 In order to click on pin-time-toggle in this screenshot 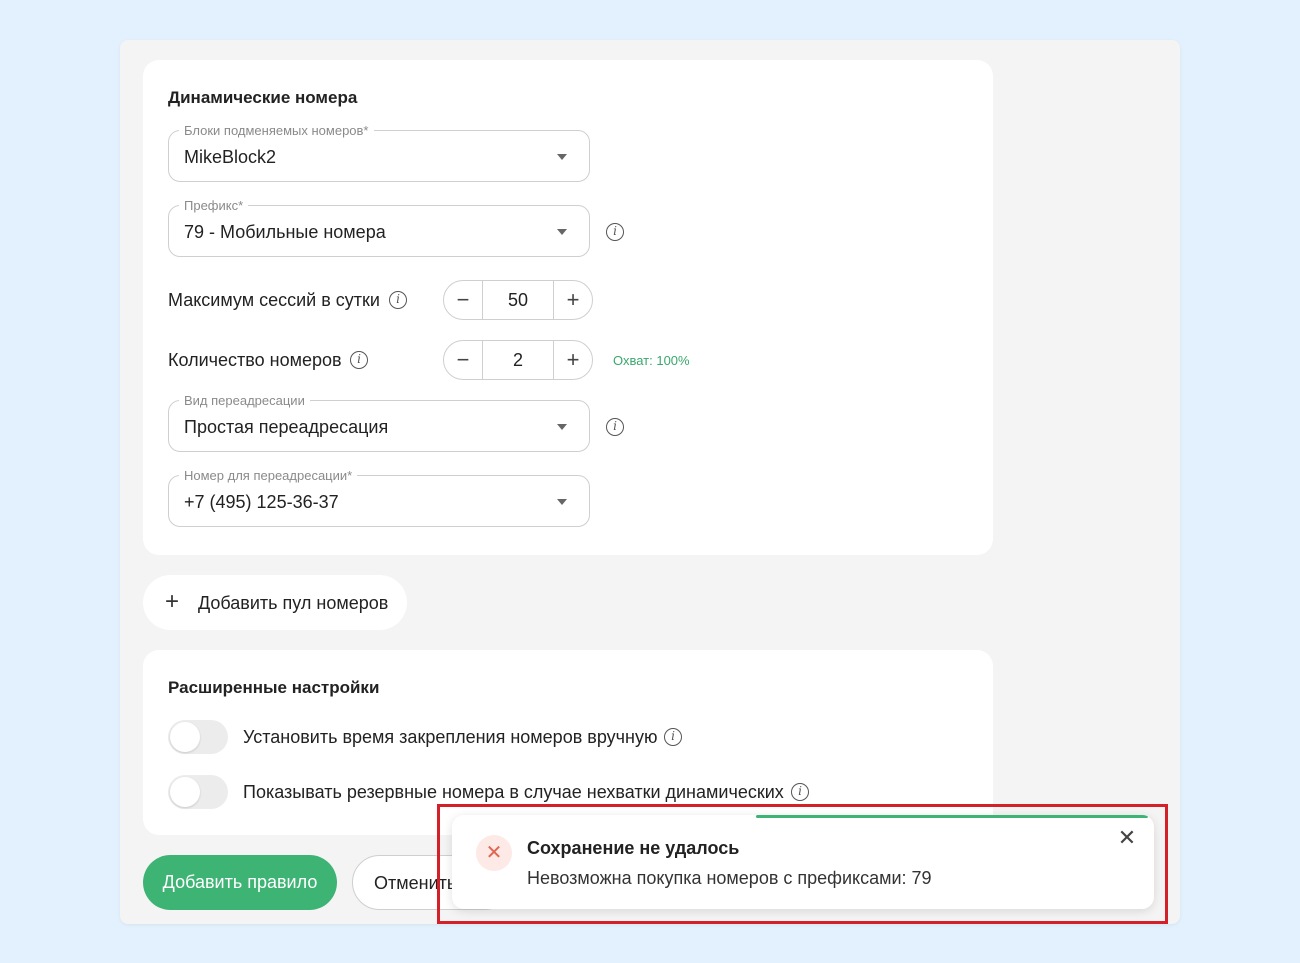, I will do `click(198, 737)`.